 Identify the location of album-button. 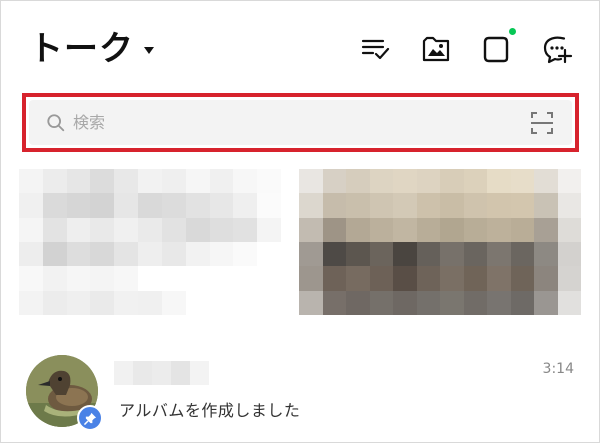
(436, 49).